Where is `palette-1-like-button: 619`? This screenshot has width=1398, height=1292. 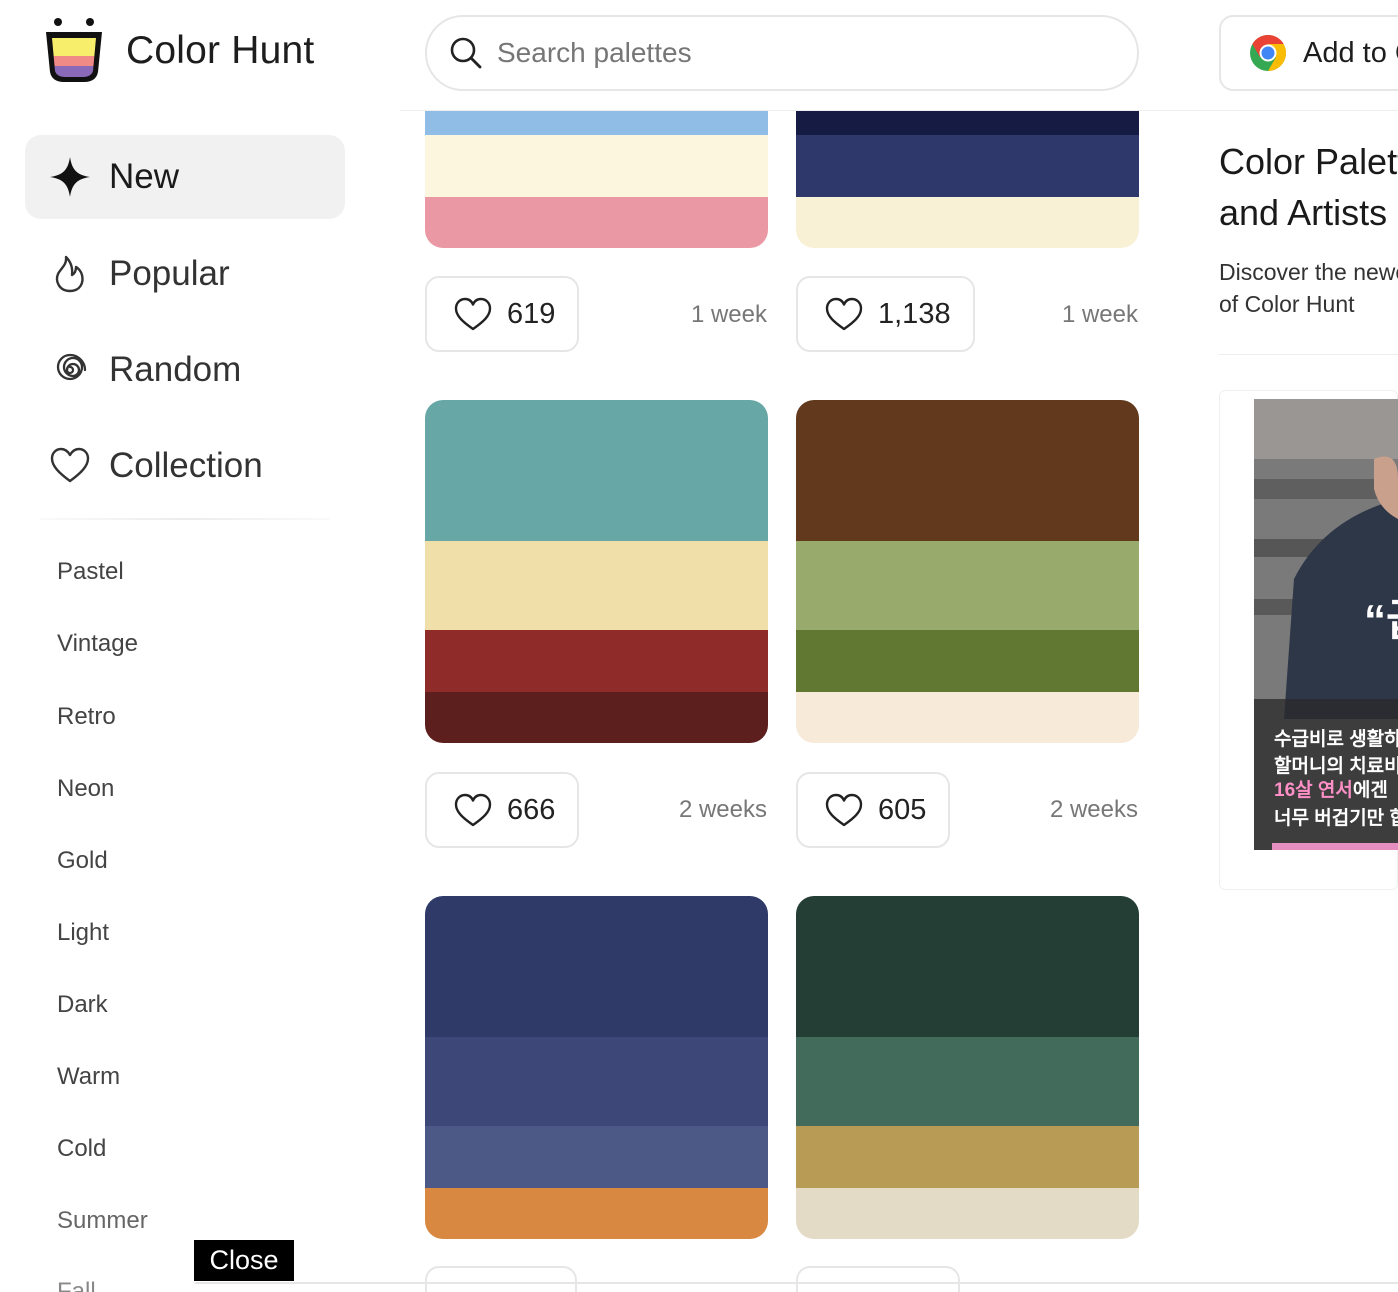 palette-1-like-button: 619 is located at coordinates (502, 314).